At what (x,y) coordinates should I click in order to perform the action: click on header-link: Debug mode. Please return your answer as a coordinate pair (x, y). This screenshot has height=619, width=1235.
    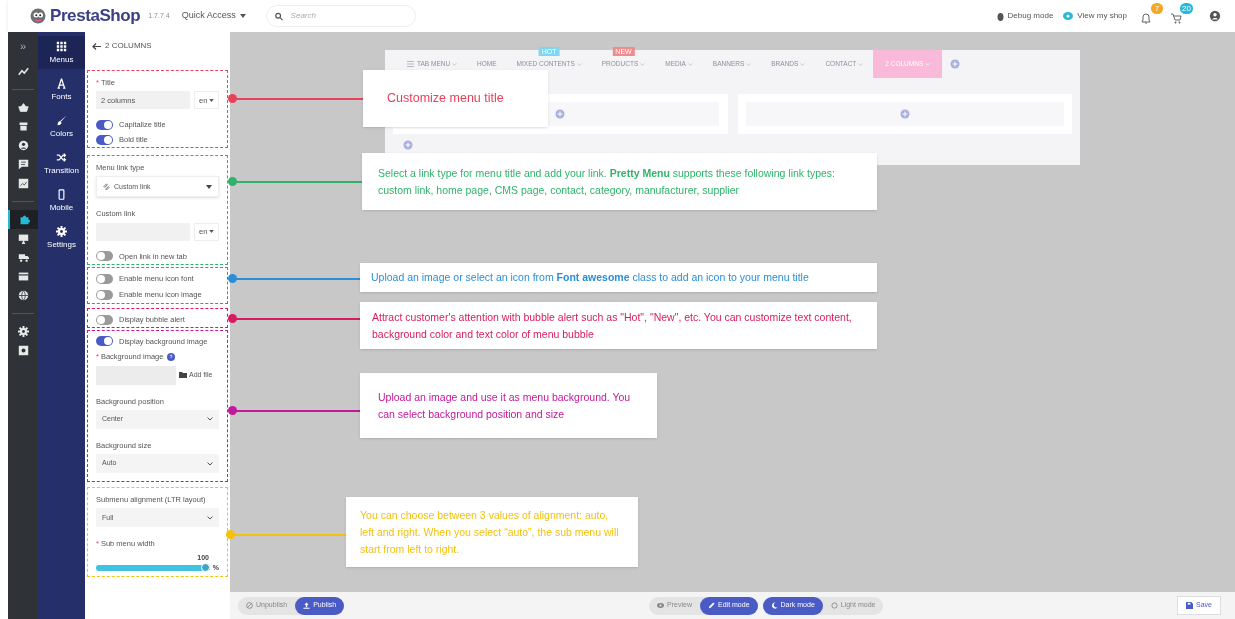
    Looking at the image, I should click on (1025, 16).